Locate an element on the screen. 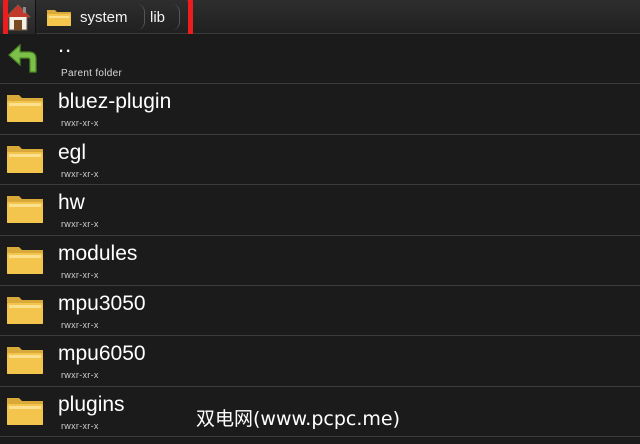 The width and height of the screenshot is (640, 444). breadcrumb-item-system: system is located at coordinates (87, 17).